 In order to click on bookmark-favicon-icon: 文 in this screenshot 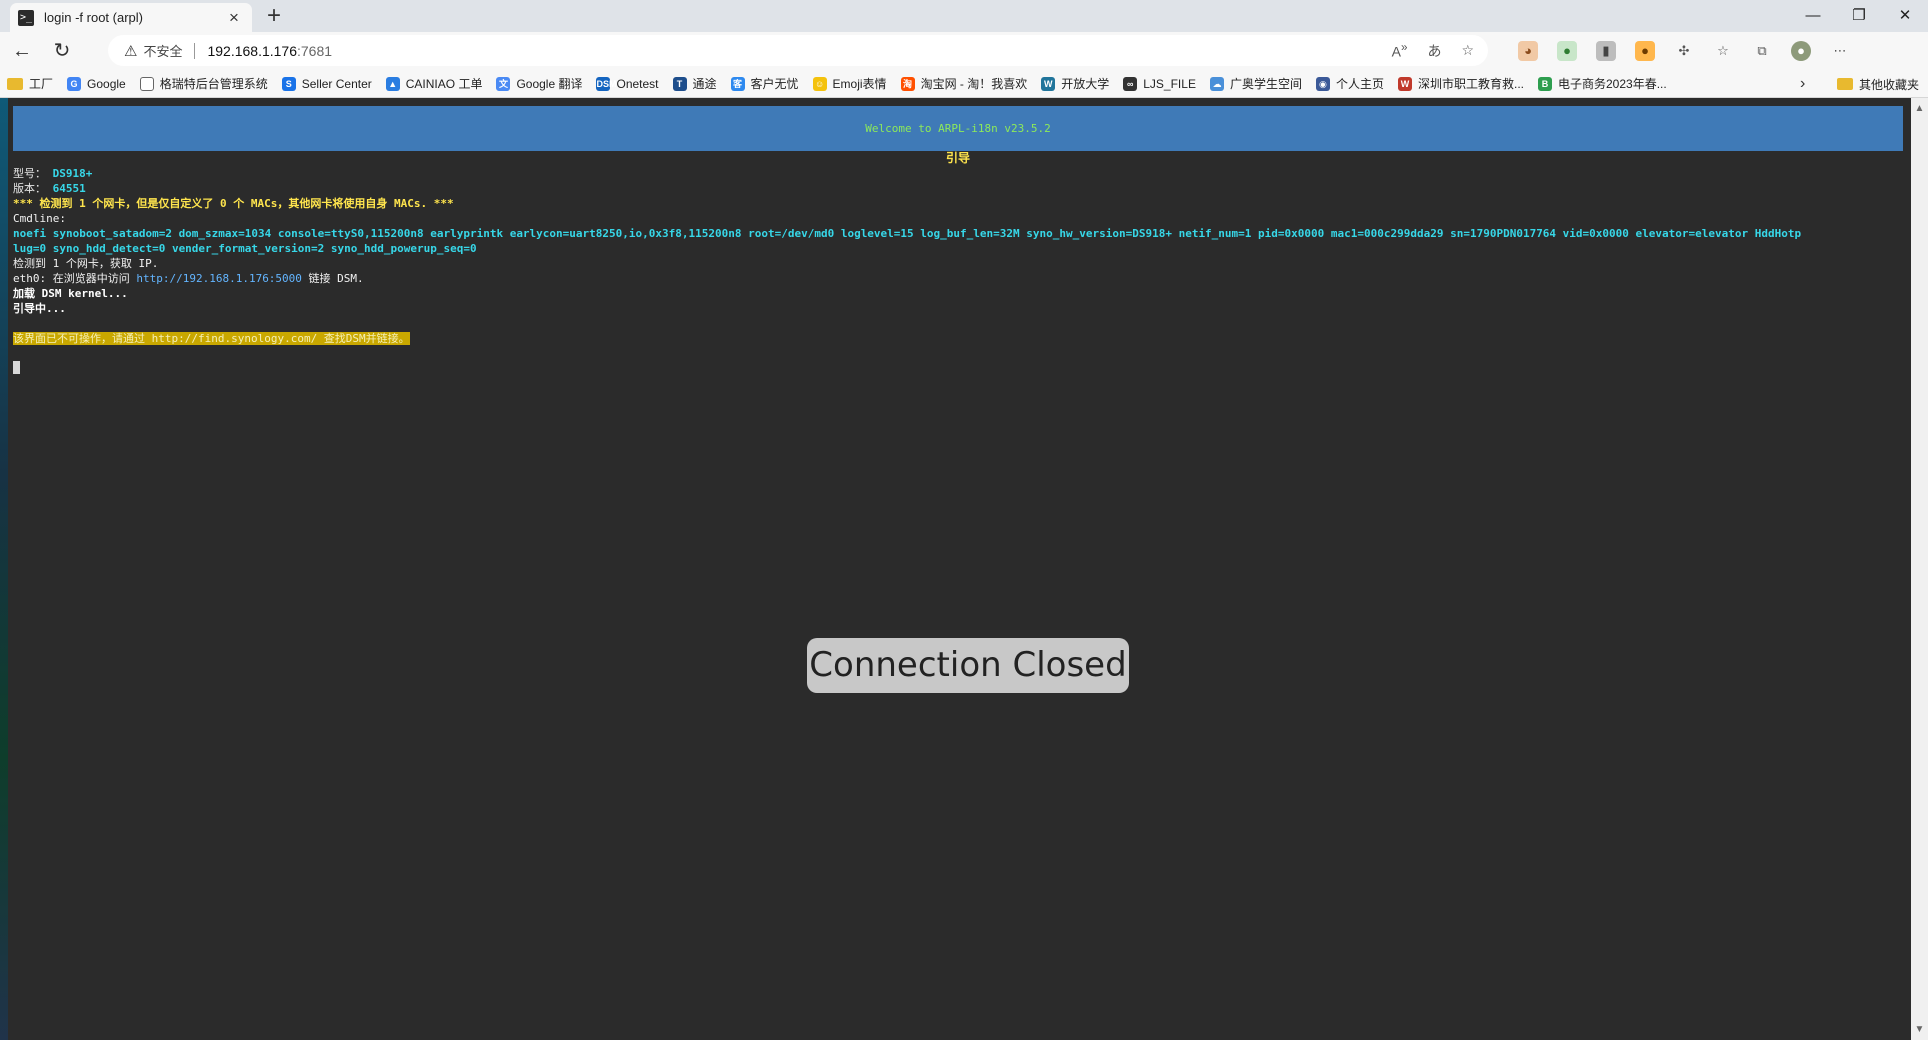, I will do `click(503, 83)`.